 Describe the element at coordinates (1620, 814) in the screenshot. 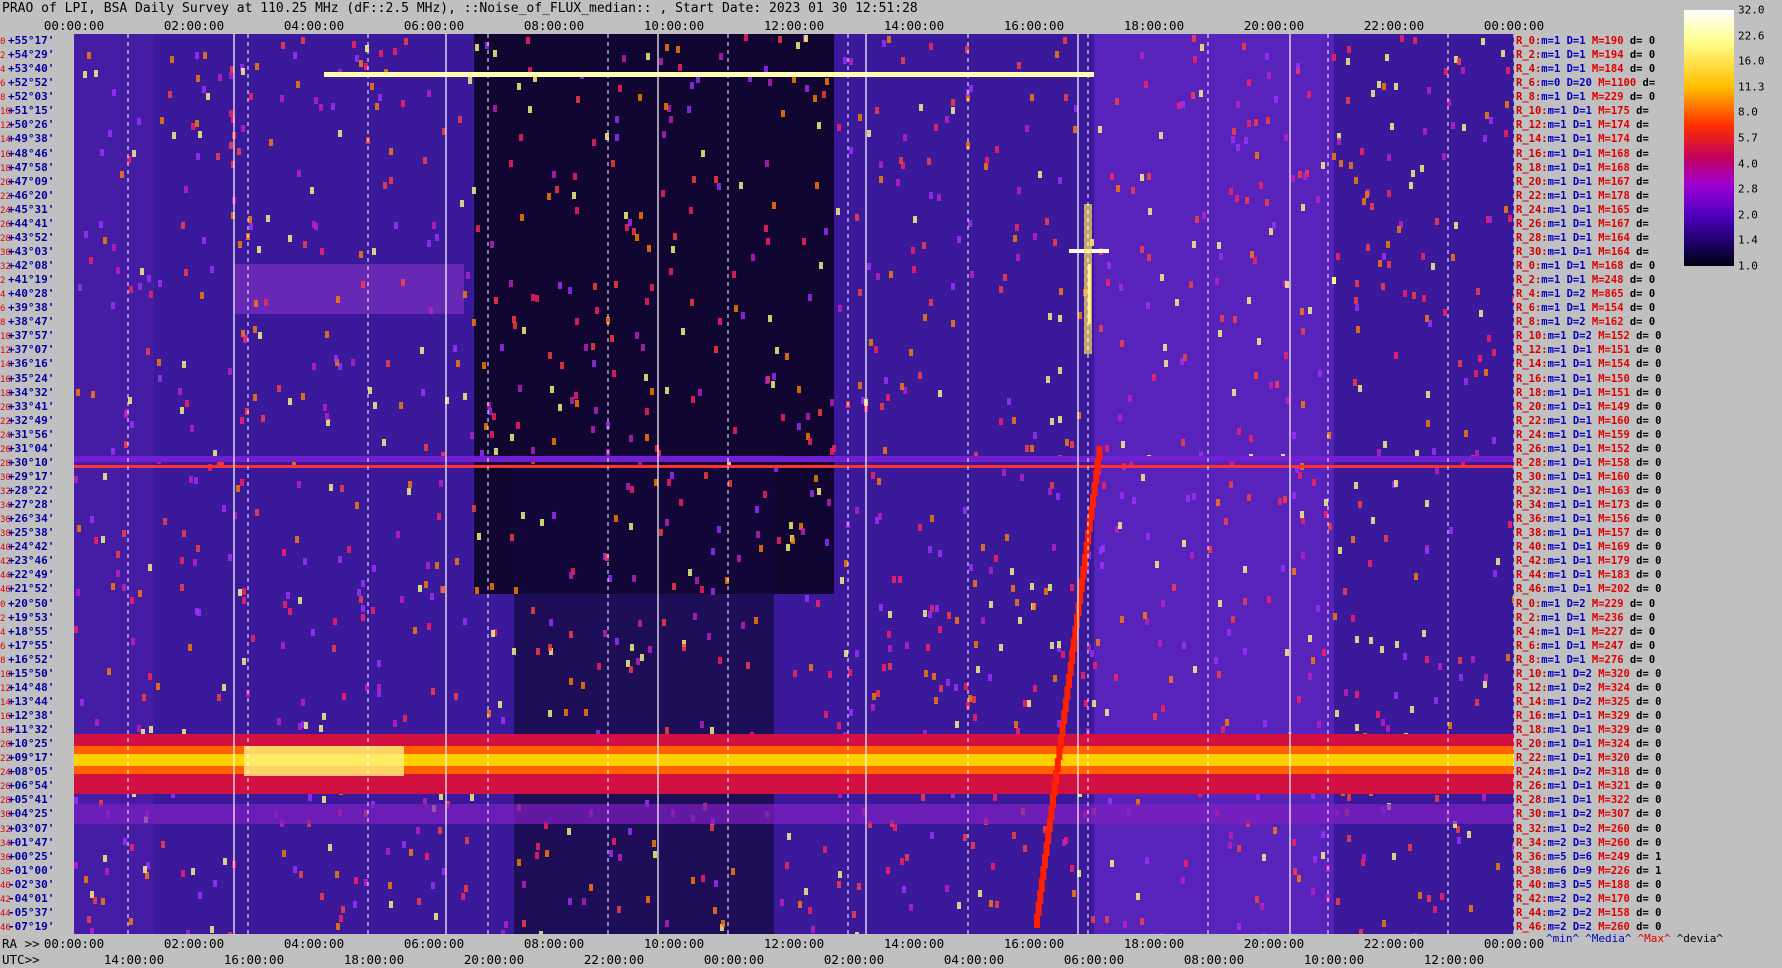

I see `max-value: 307` at that location.